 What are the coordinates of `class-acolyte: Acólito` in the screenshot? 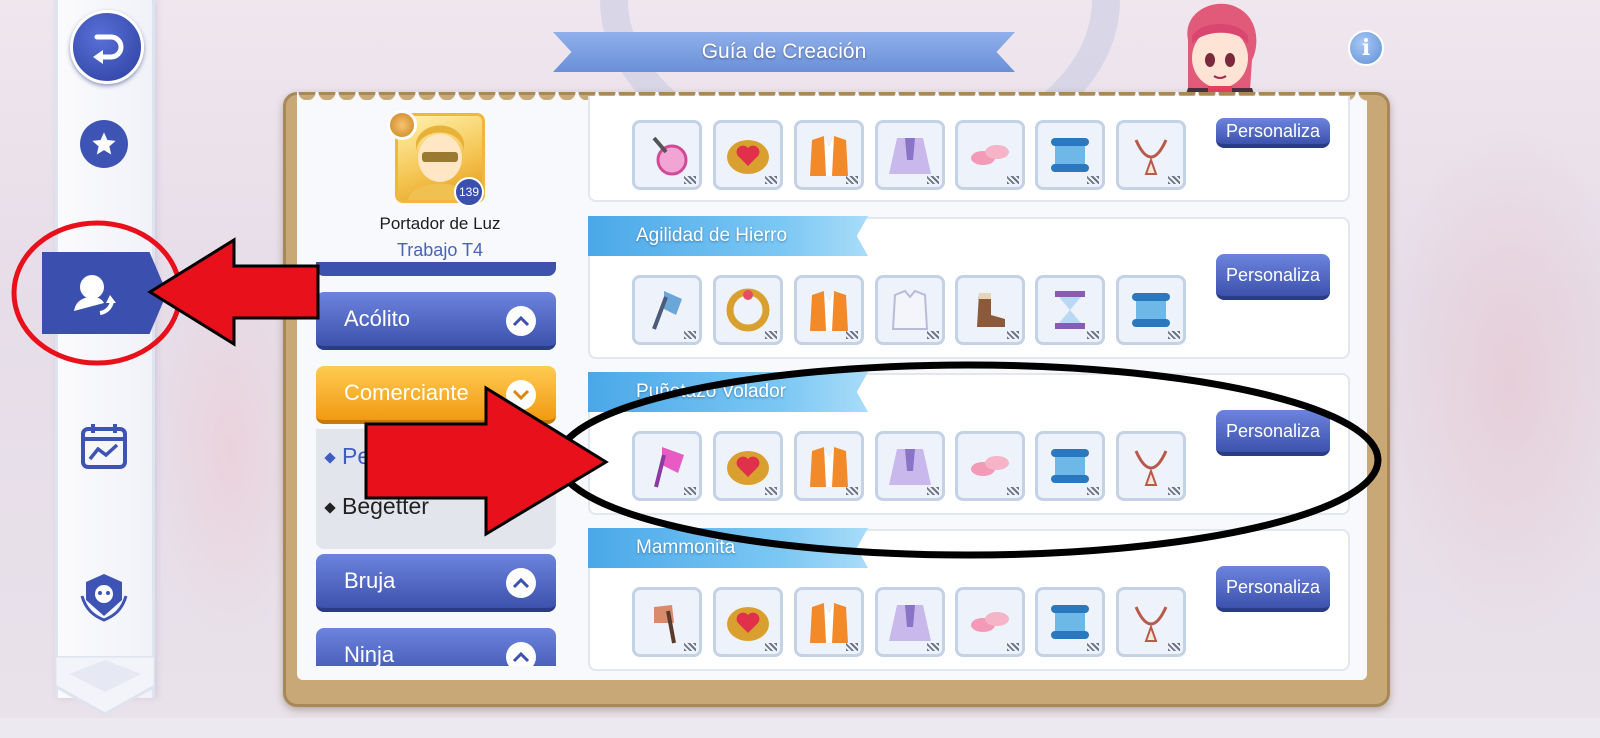 It's located at (436, 321).